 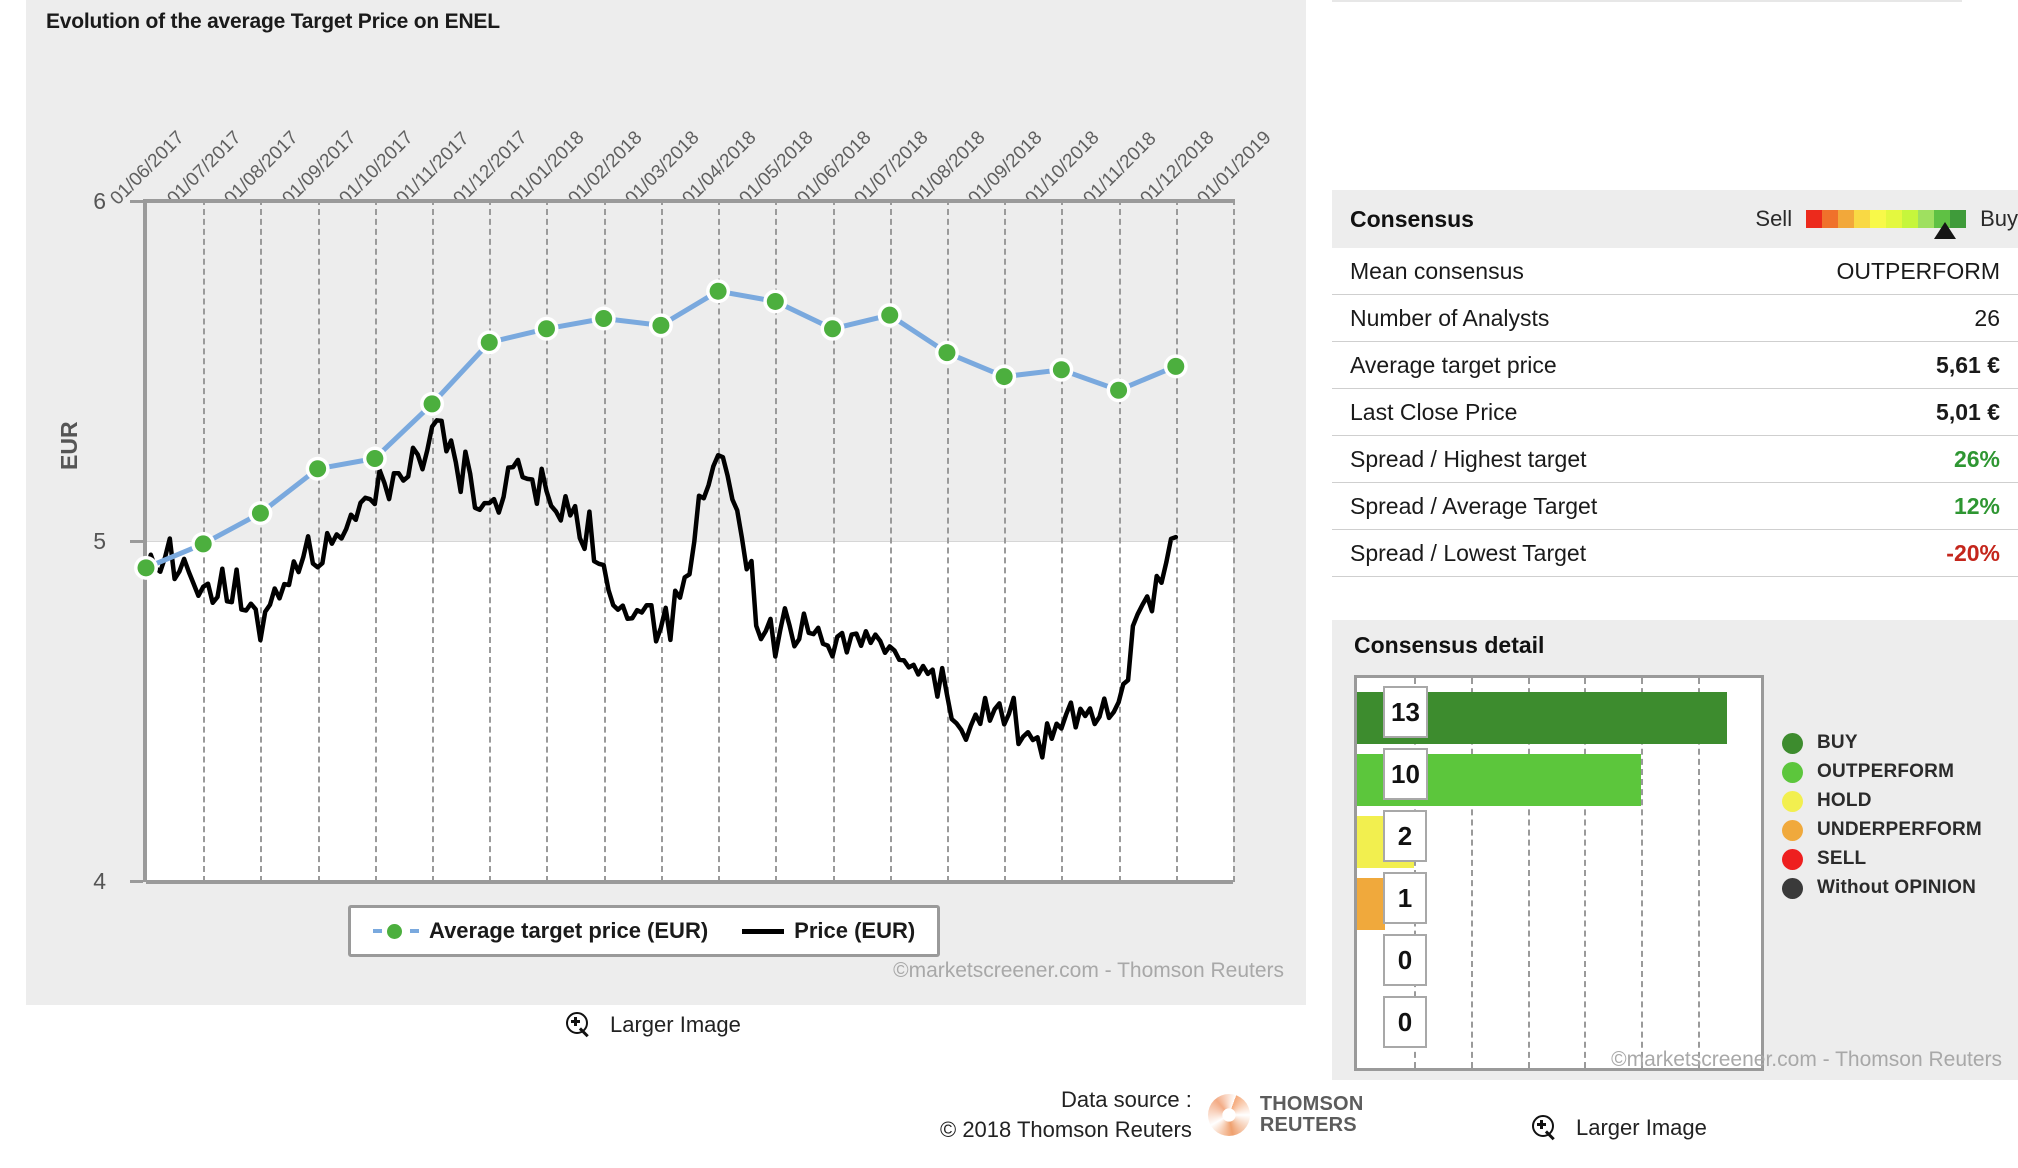 What do you see at coordinates (1973, 552) in the screenshot?
I see `consensus-row-value: -20%` at bounding box center [1973, 552].